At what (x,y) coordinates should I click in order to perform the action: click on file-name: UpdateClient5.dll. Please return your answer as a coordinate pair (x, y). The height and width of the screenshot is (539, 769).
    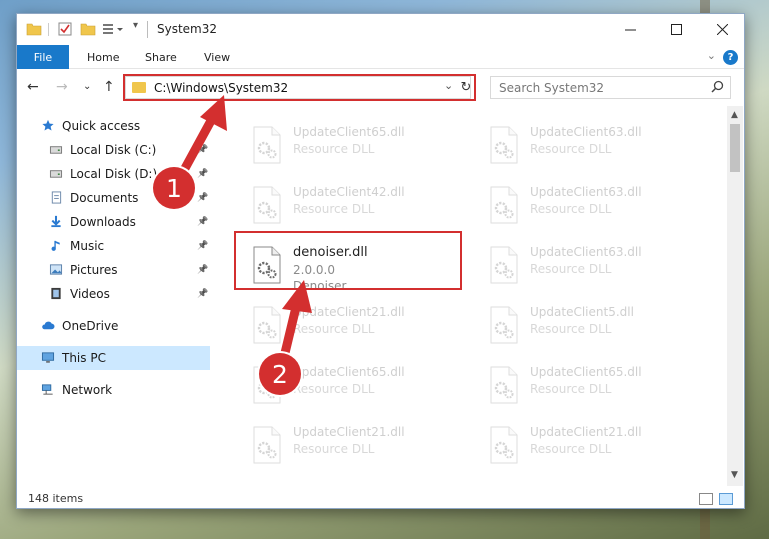
    Looking at the image, I should click on (582, 312).